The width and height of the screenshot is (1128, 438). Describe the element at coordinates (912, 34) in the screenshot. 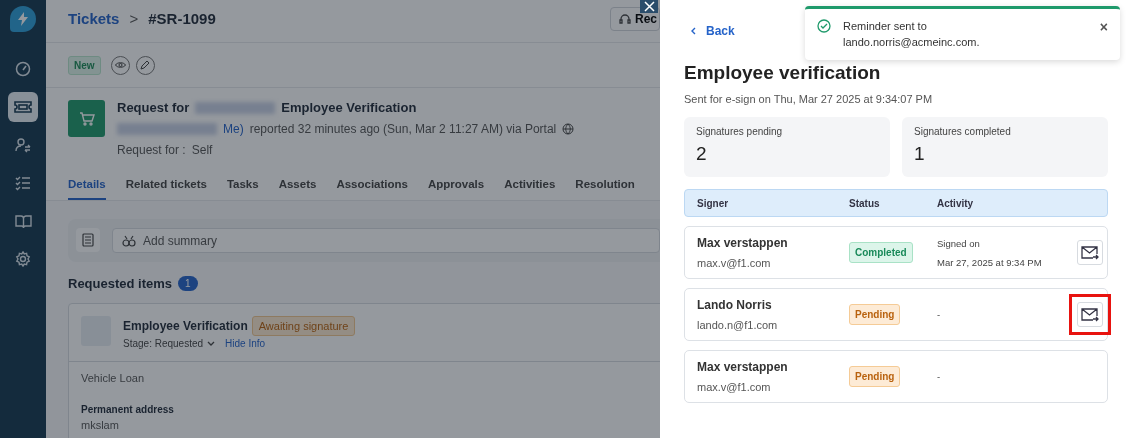

I see `toast-message: Reminder sent to lando.norris@acmeinc.com.` at that location.